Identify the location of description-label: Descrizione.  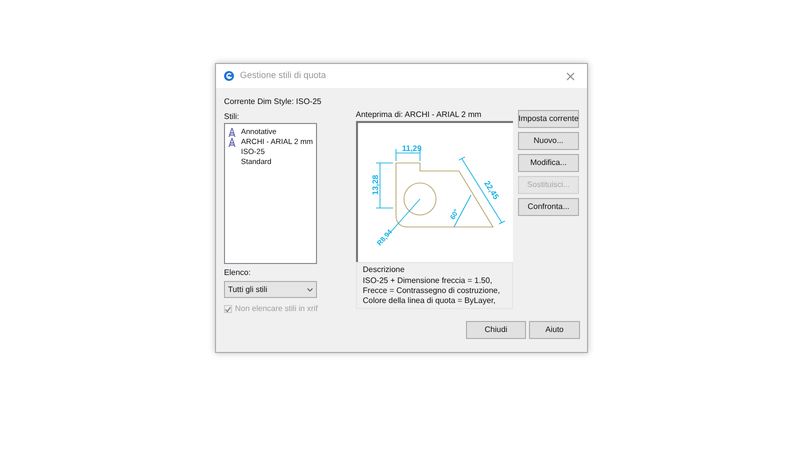
(384, 270).